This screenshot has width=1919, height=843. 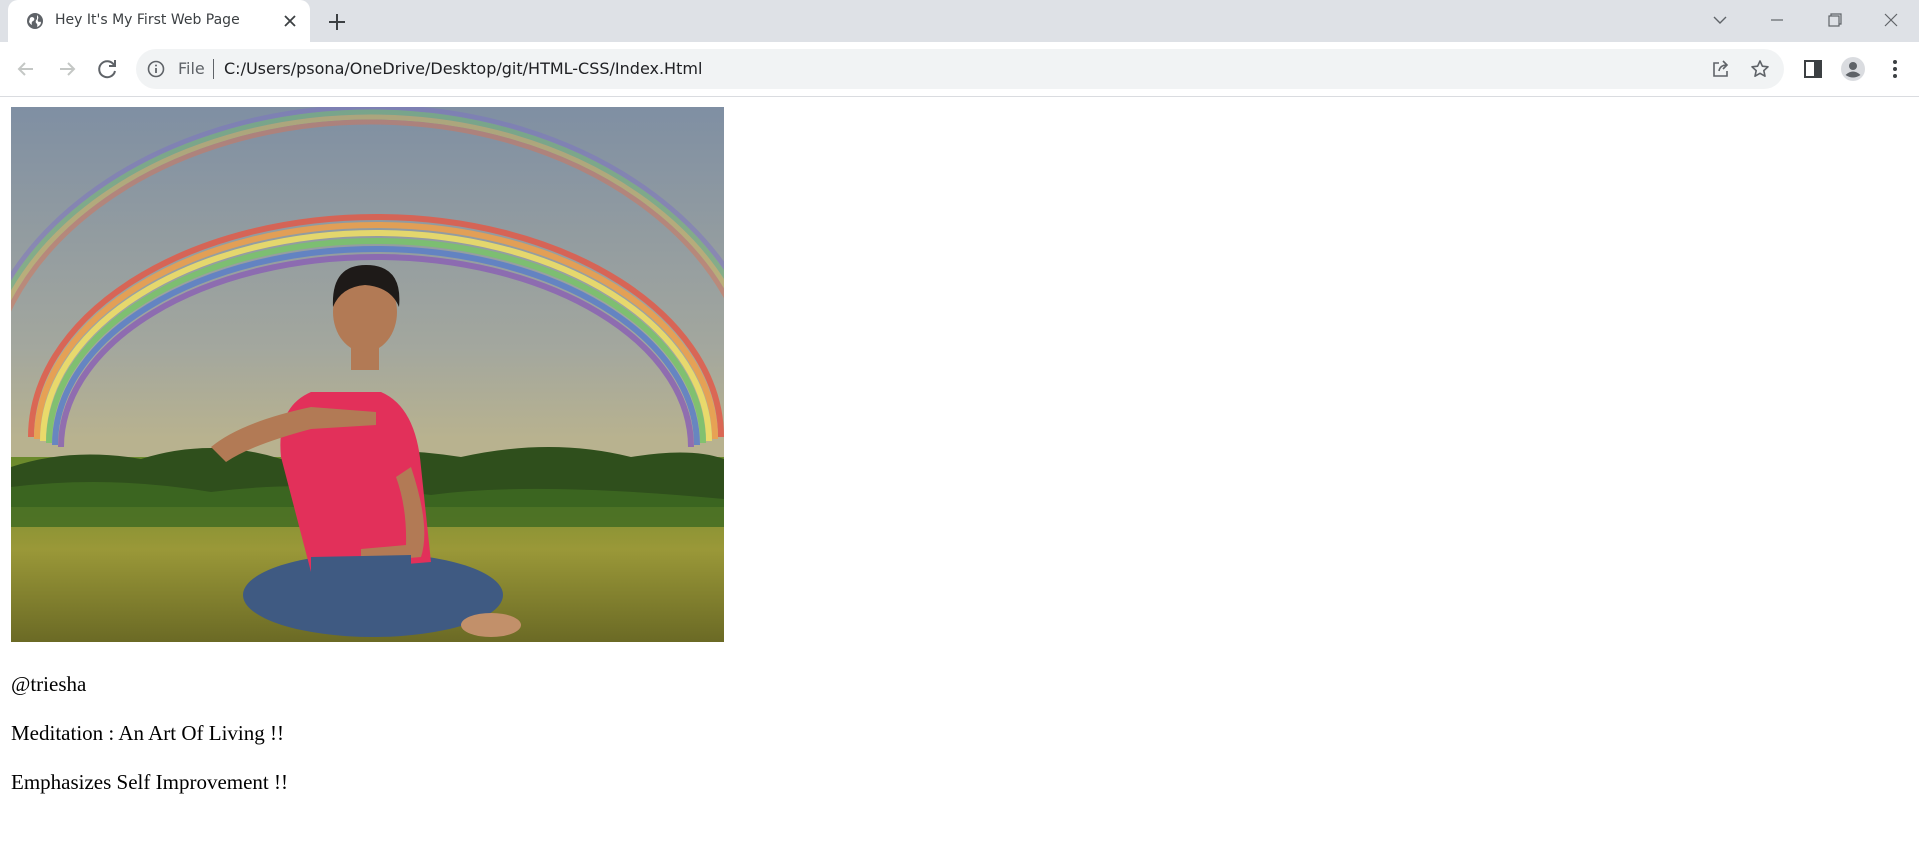 What do you see at coordinates (108, 69) in the screenshot?
I see `reload-icon` at bounding box center [108, 69].